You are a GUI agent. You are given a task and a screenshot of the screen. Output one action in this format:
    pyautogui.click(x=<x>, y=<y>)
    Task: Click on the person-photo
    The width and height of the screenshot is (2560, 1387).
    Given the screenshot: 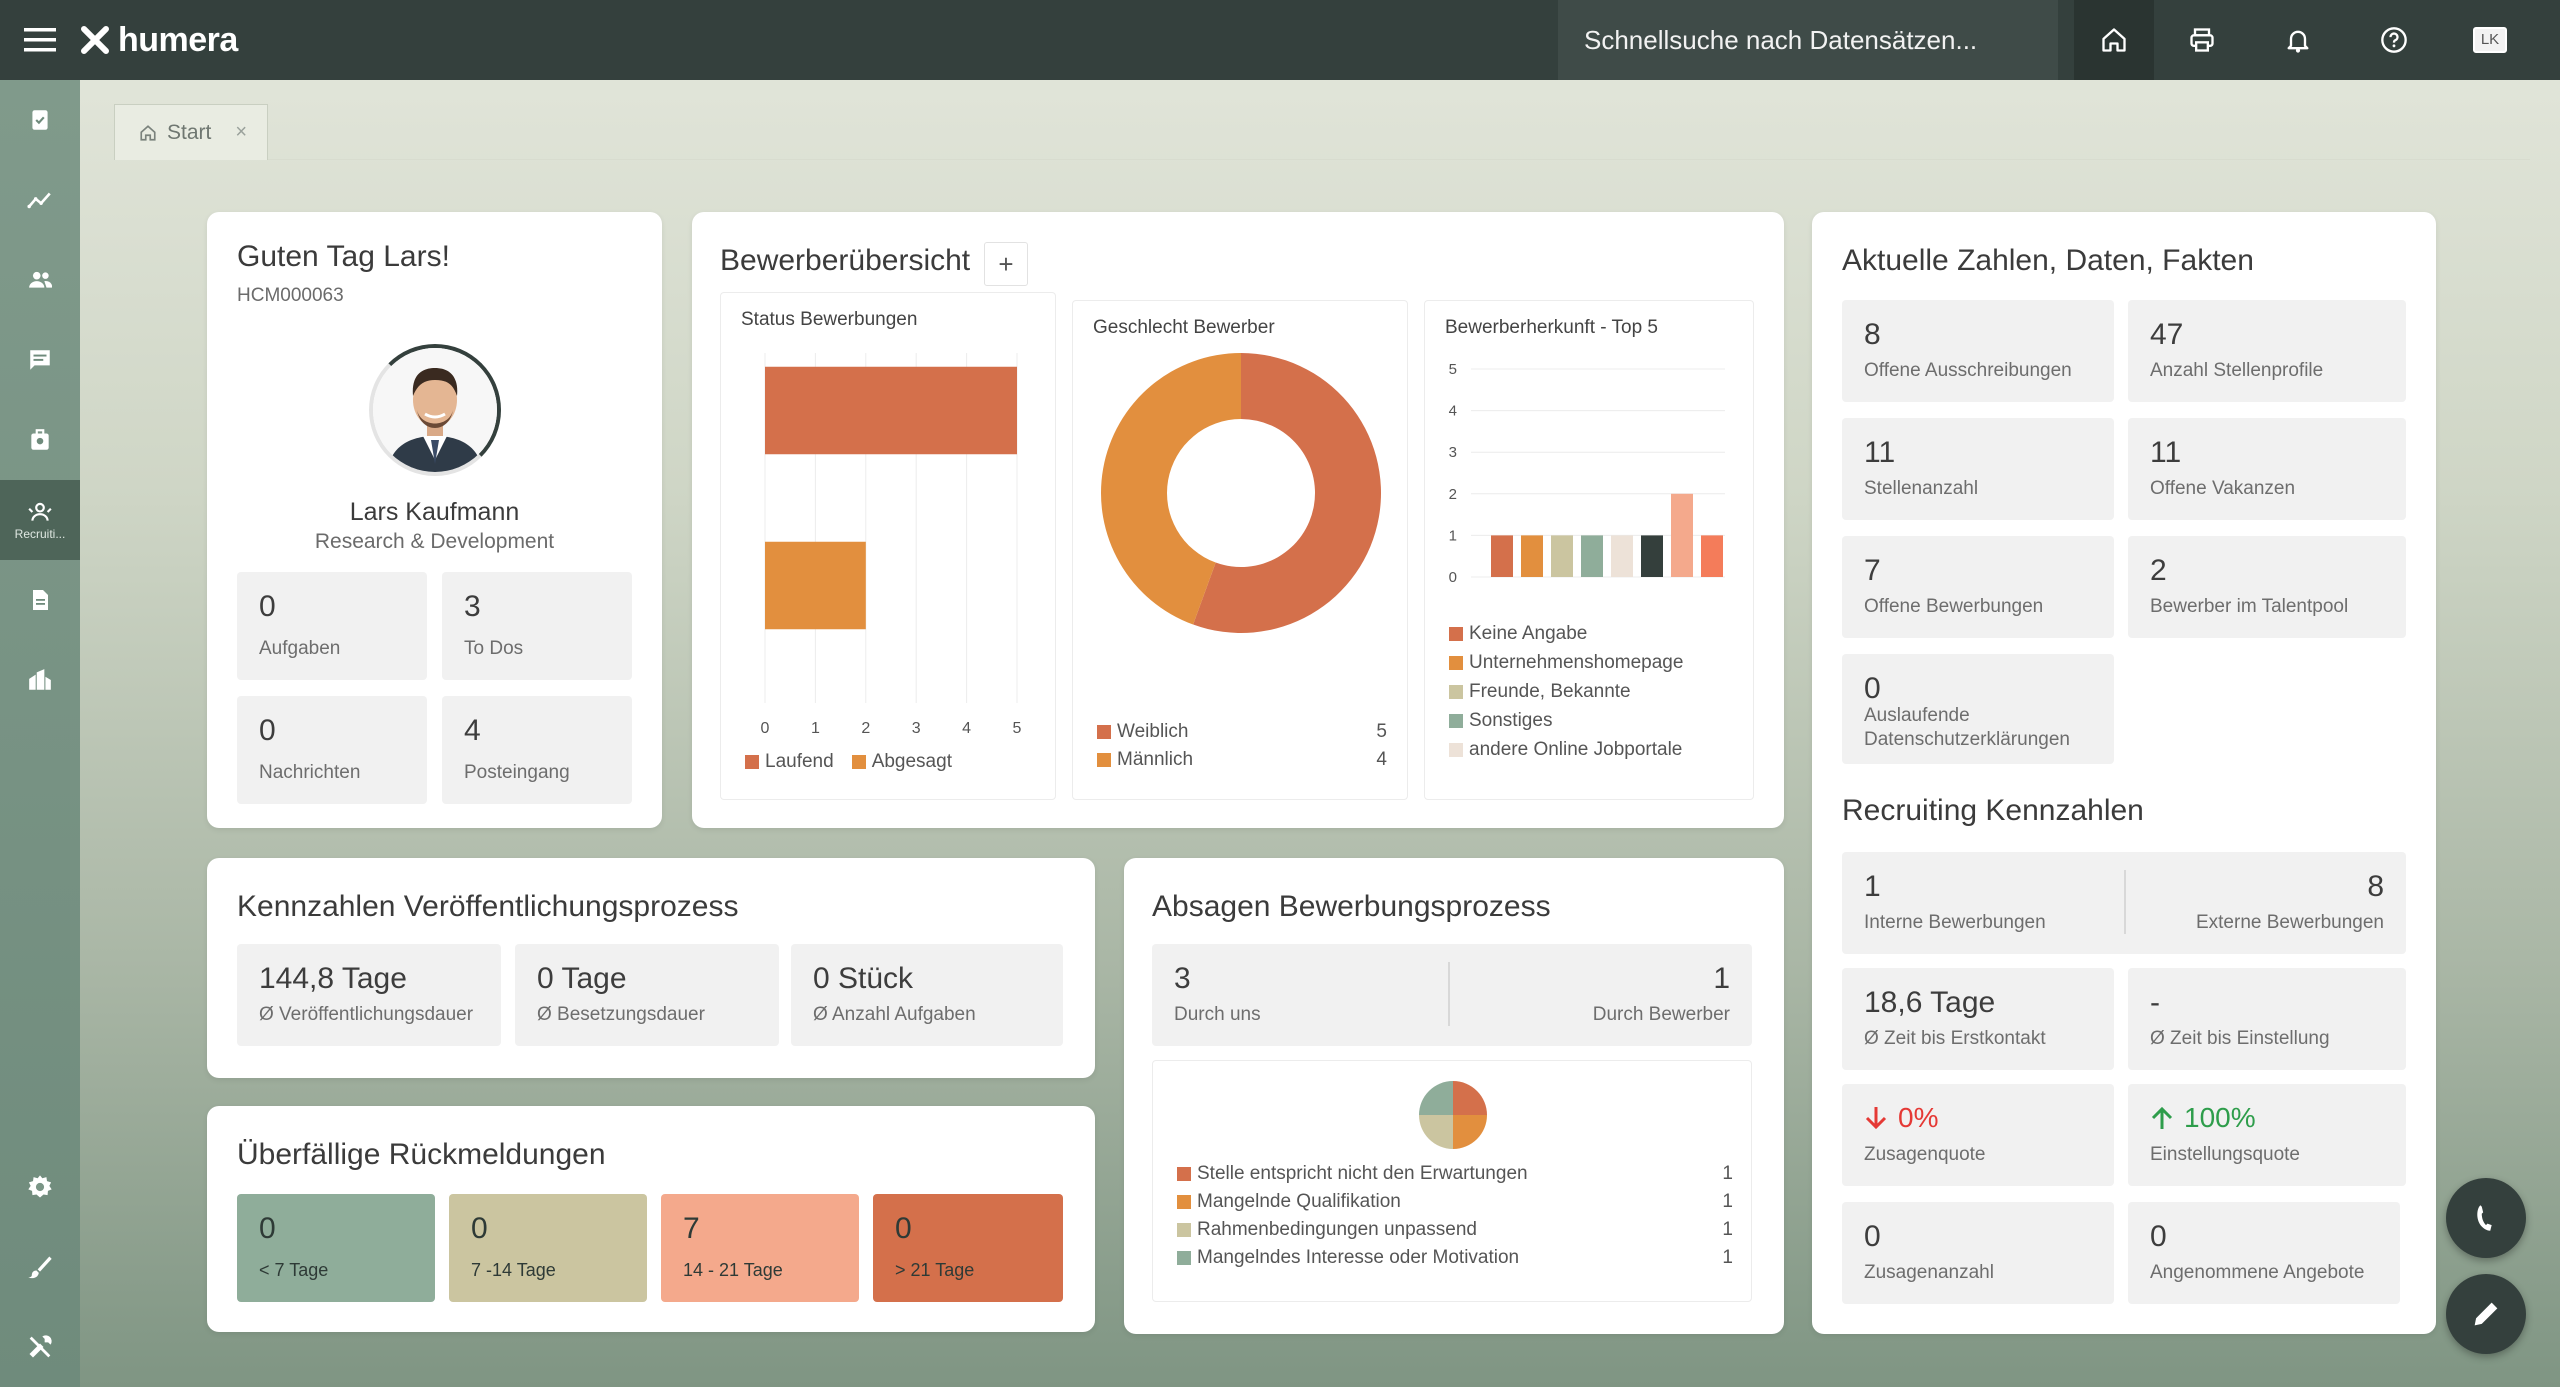 What is the action you would take?
    pyautogui.click(x=435, y=410)
    